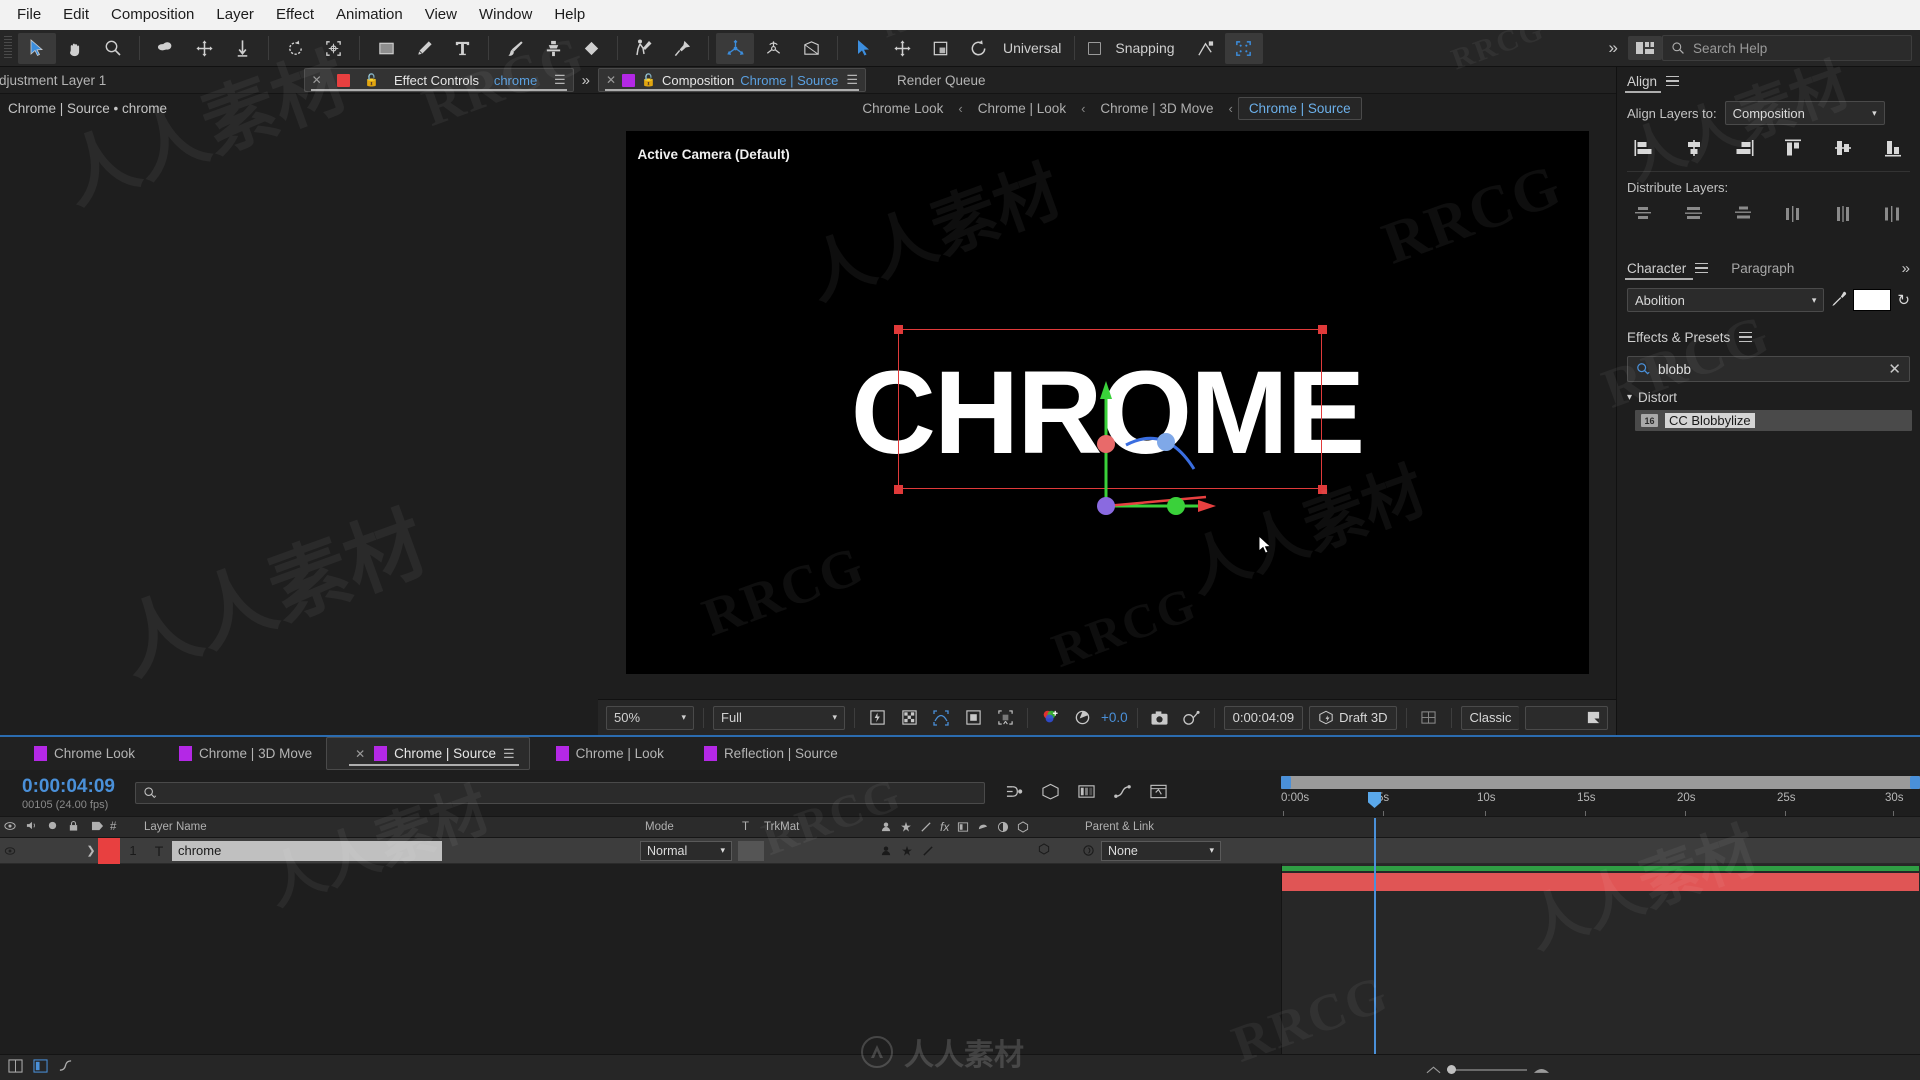 The height and width of the screenshot is (1080, 1920). Describe the element at coordinates (1694, 148) in the screenshot. I see `align-horizontal-center-button` at that location.